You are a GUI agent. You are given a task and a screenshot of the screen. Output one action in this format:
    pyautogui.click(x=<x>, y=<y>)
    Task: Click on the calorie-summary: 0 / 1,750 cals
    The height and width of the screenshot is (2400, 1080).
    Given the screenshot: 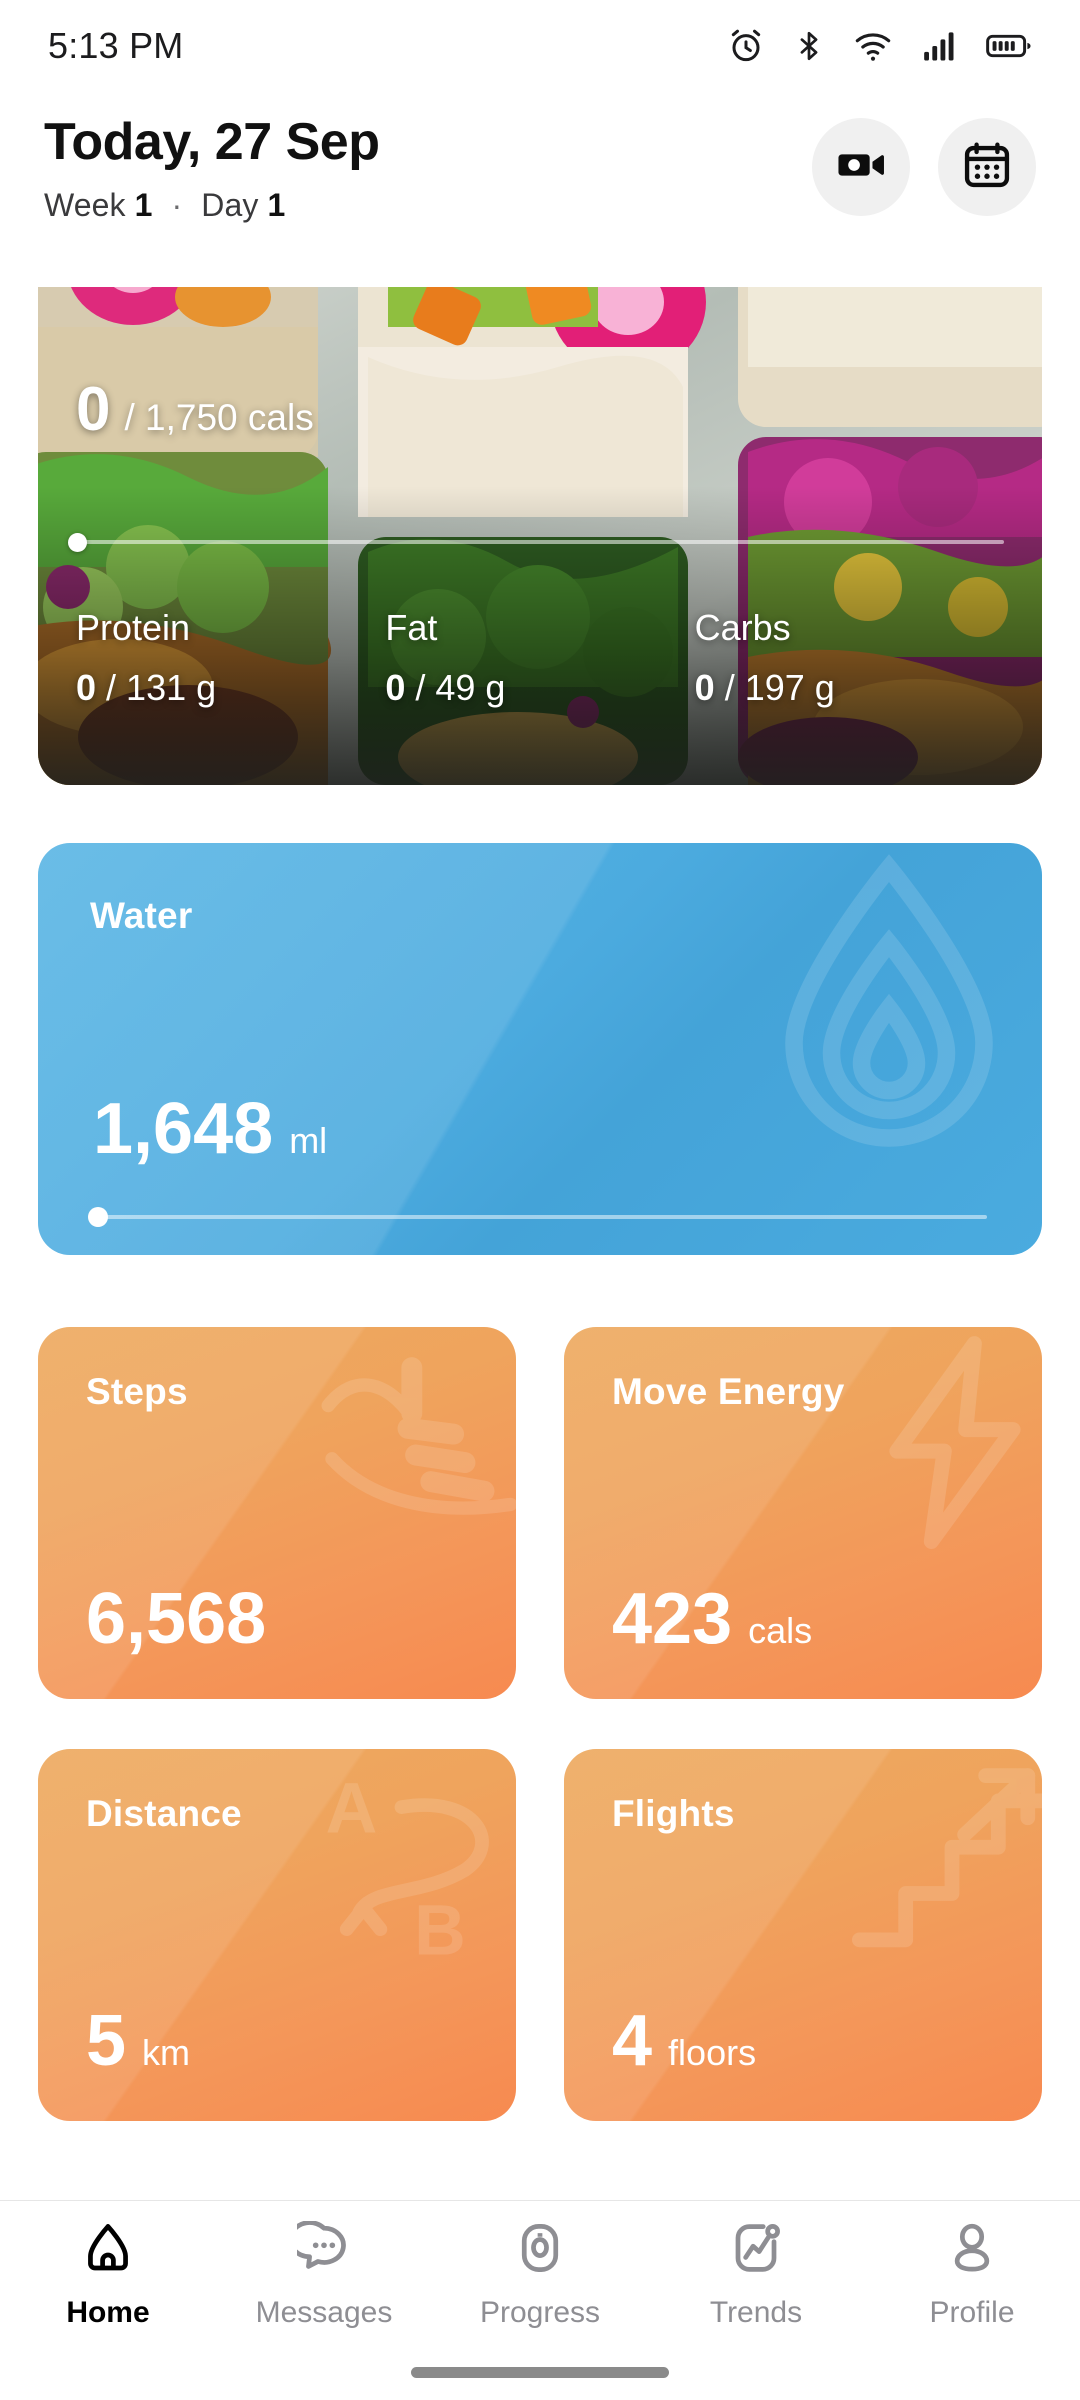 What is the action you would take?
    pyautogui.click(x=195, y=410)
    